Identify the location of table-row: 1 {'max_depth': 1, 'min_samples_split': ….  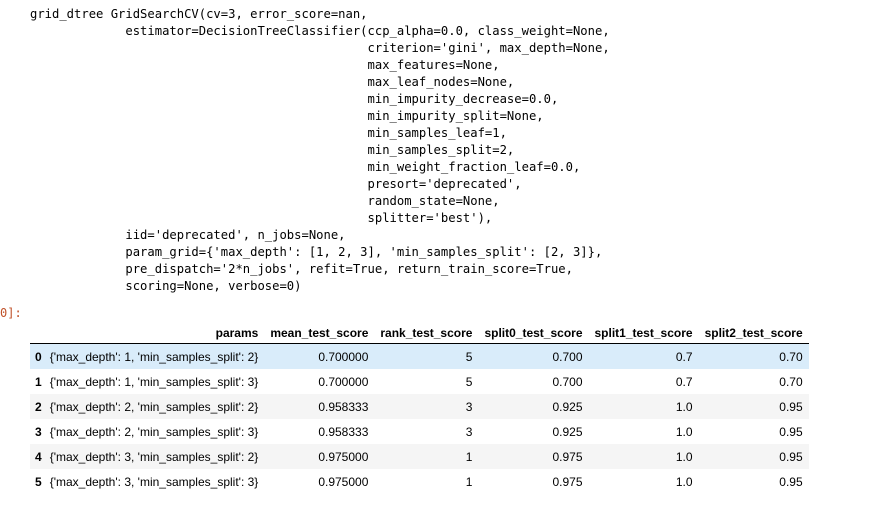
(419, 381).